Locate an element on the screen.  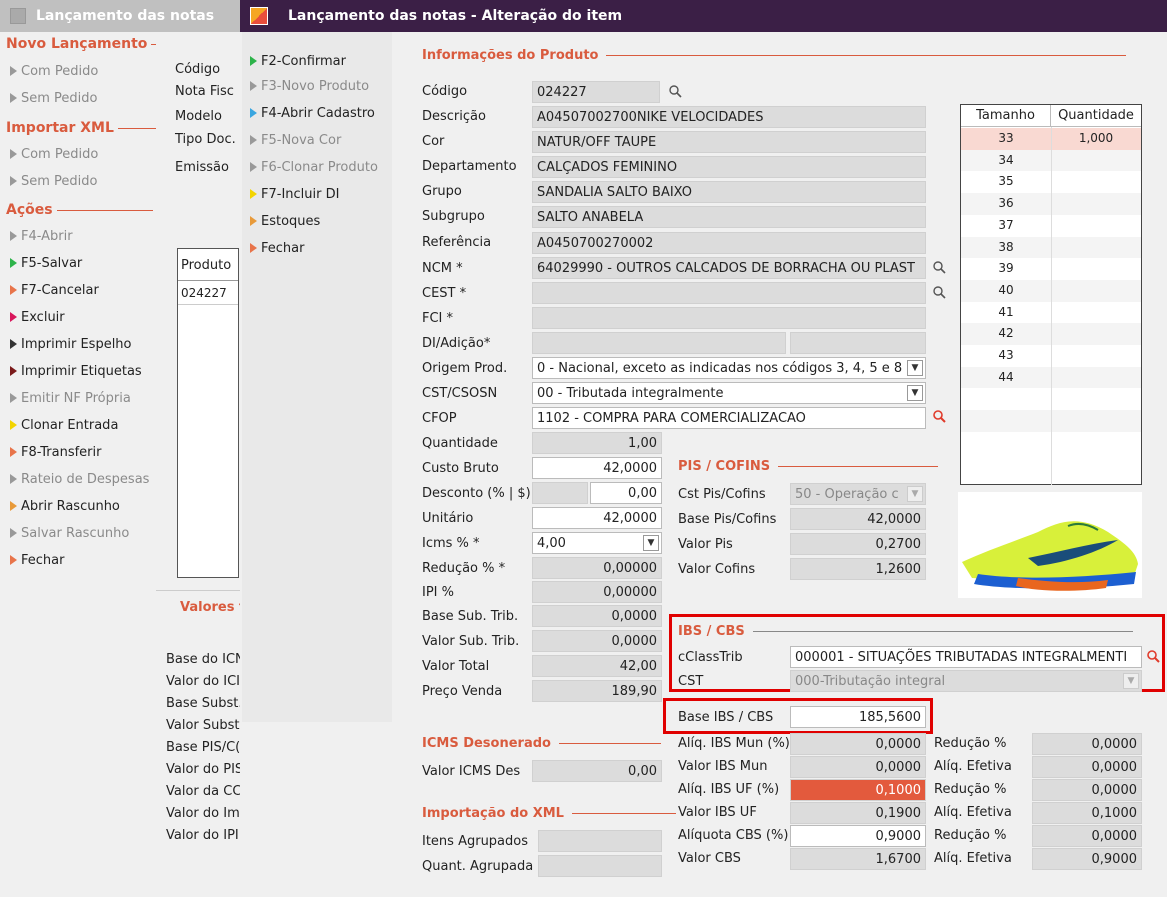
grupo-field: SANDALIA SALTO BAIXO is located at coordinates (729, 192).